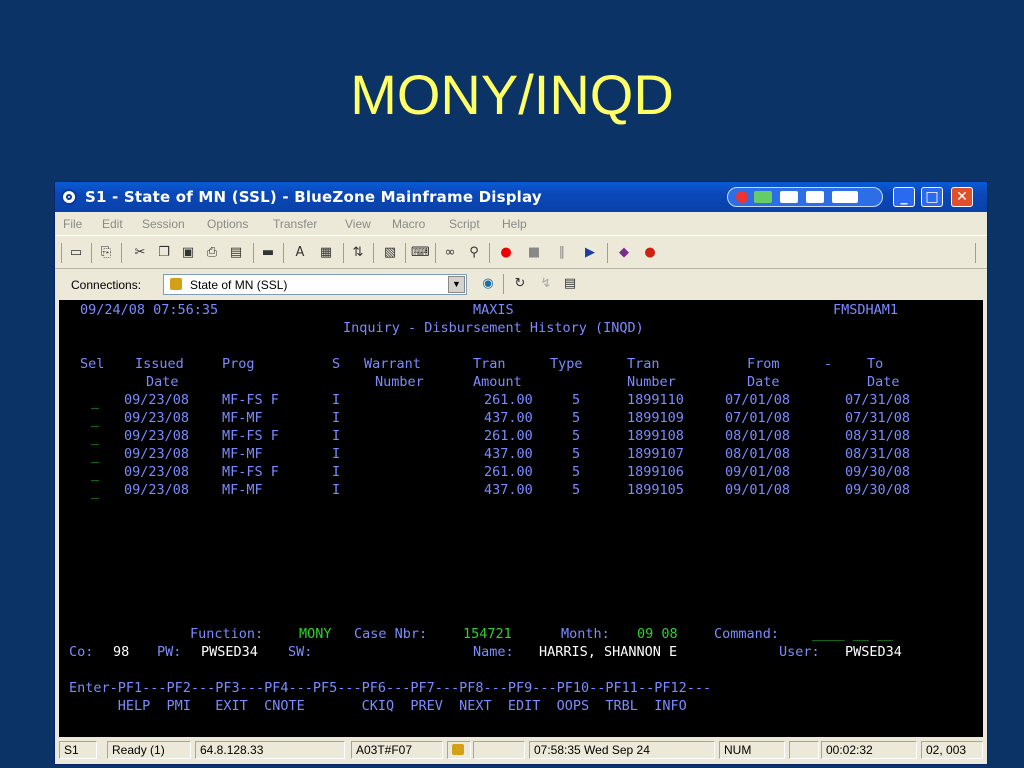 Image resolution: width=1024 pixels, height=768 pixels. What do you see at coordinates (169, 652) in the screenshot?
I see `pw-label: PW:` at bounding box center [169, 652].